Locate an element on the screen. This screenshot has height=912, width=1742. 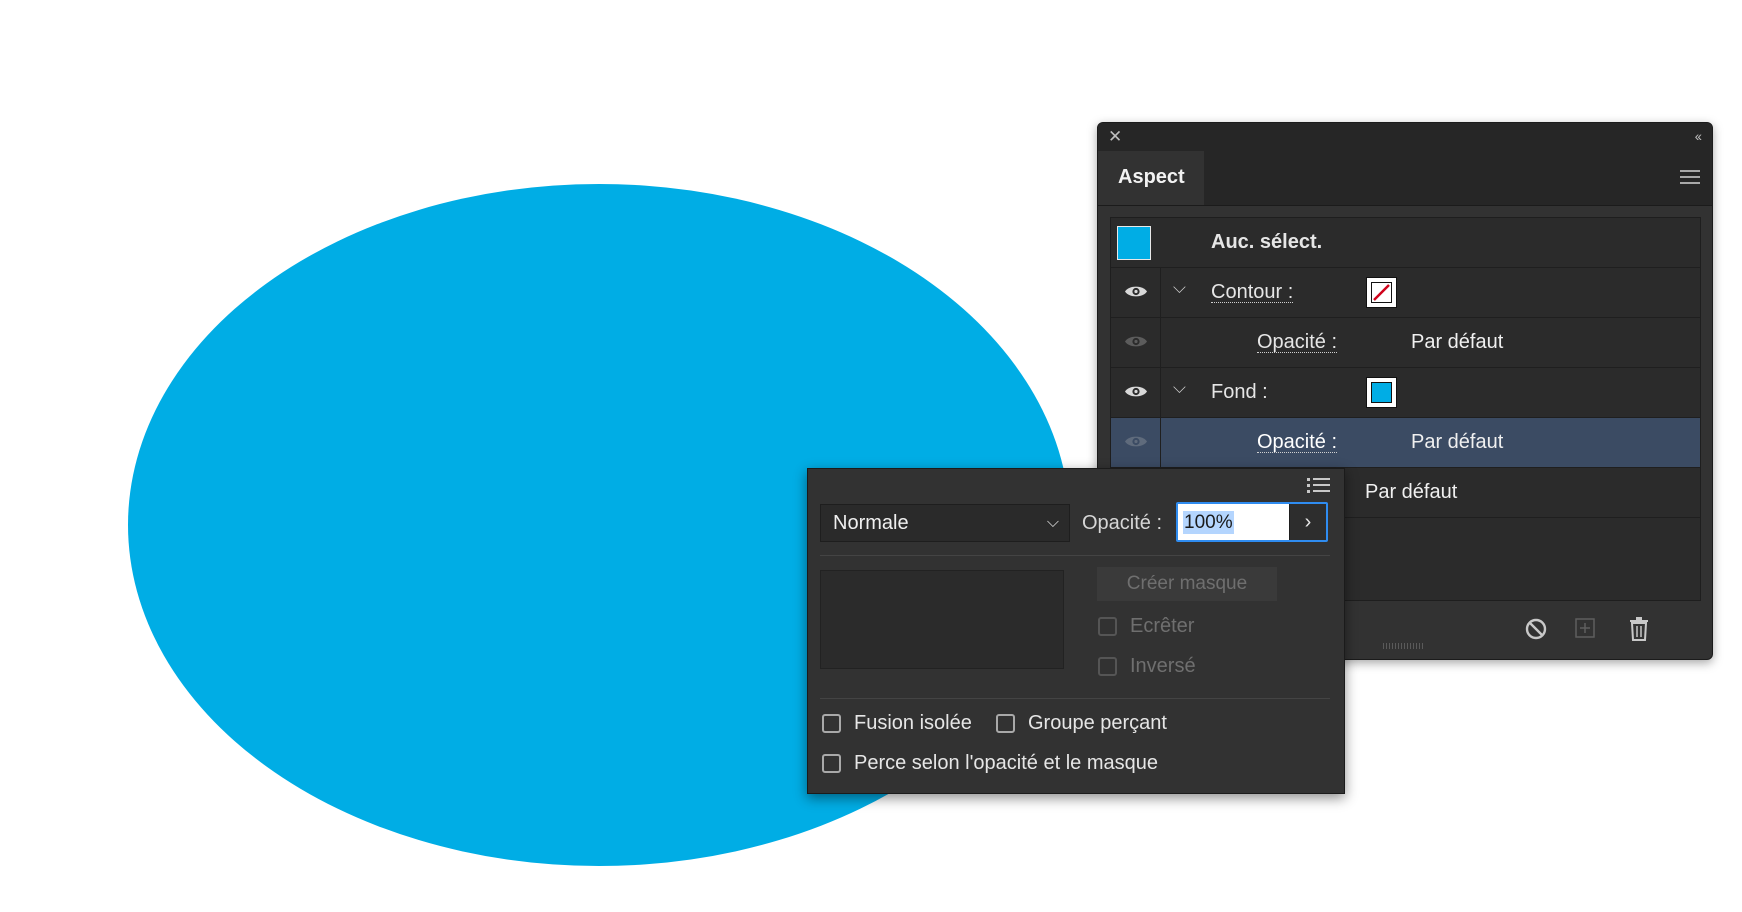
blend-mode-select: Normale ⌵ is located at coordinates (945, 523).